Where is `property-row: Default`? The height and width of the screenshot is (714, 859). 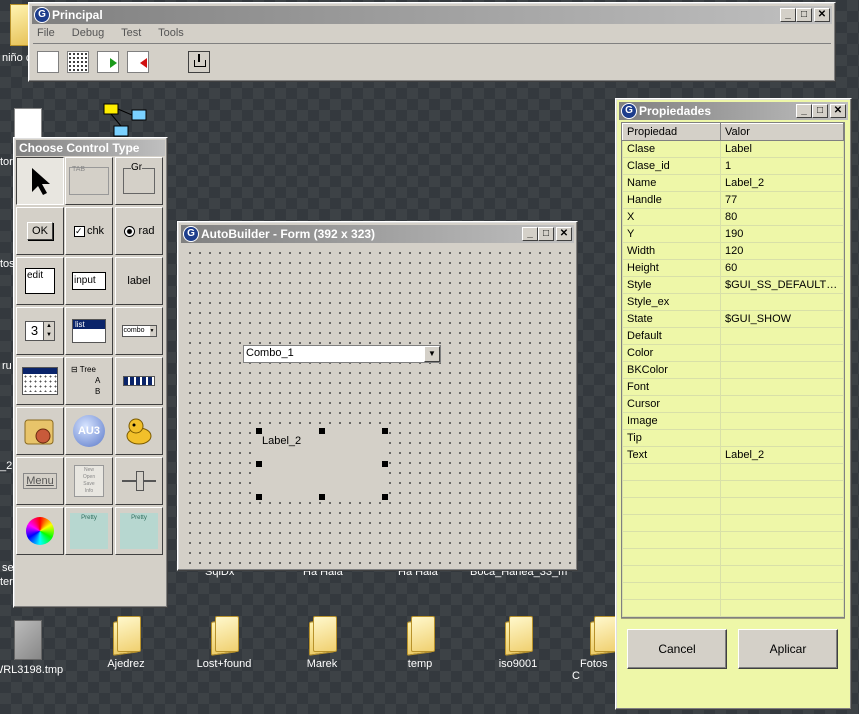
property-row: Default is located at coordinates (733, 336).